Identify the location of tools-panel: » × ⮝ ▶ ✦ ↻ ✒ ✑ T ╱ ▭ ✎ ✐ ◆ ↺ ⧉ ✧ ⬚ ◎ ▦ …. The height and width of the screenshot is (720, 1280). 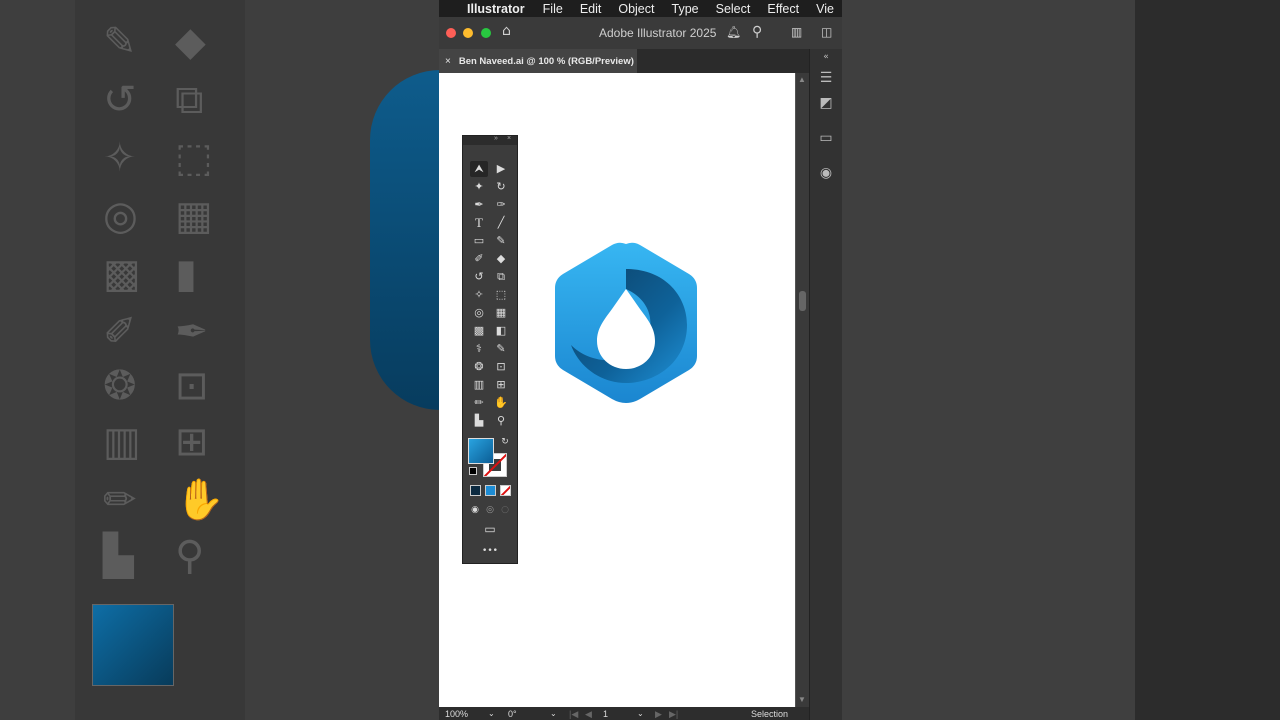
(490, 349).